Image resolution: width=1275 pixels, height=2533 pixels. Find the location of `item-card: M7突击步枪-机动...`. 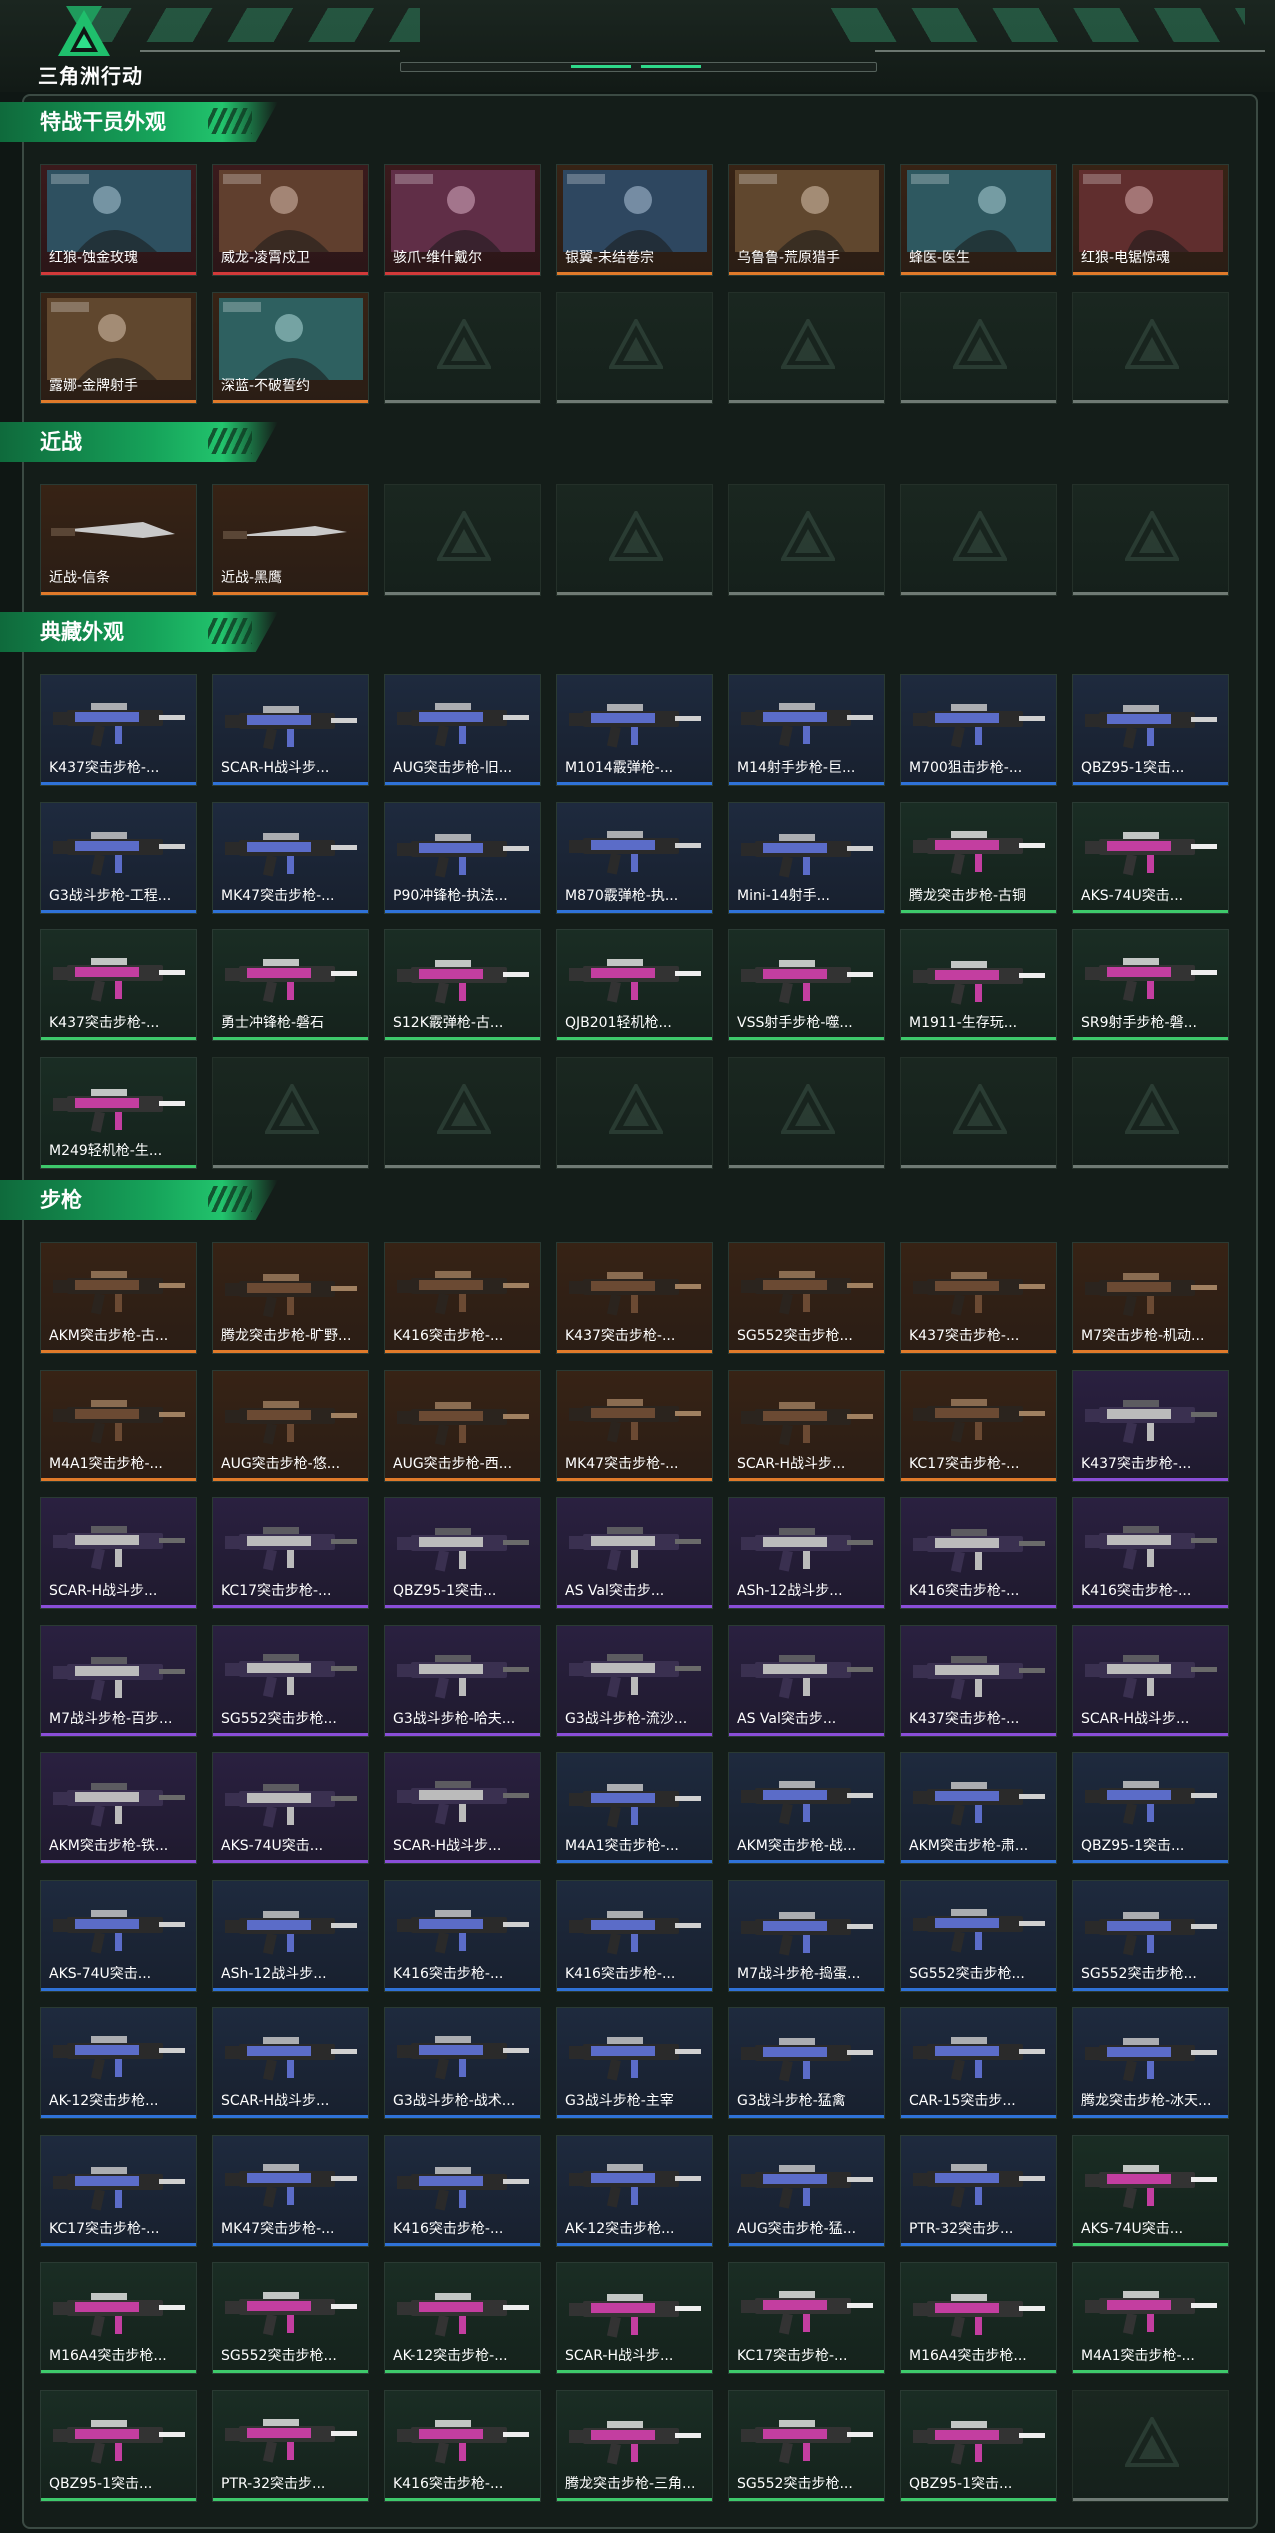

item-card: M7突击步枪-机动... is located at coordinates (1150, 1298).